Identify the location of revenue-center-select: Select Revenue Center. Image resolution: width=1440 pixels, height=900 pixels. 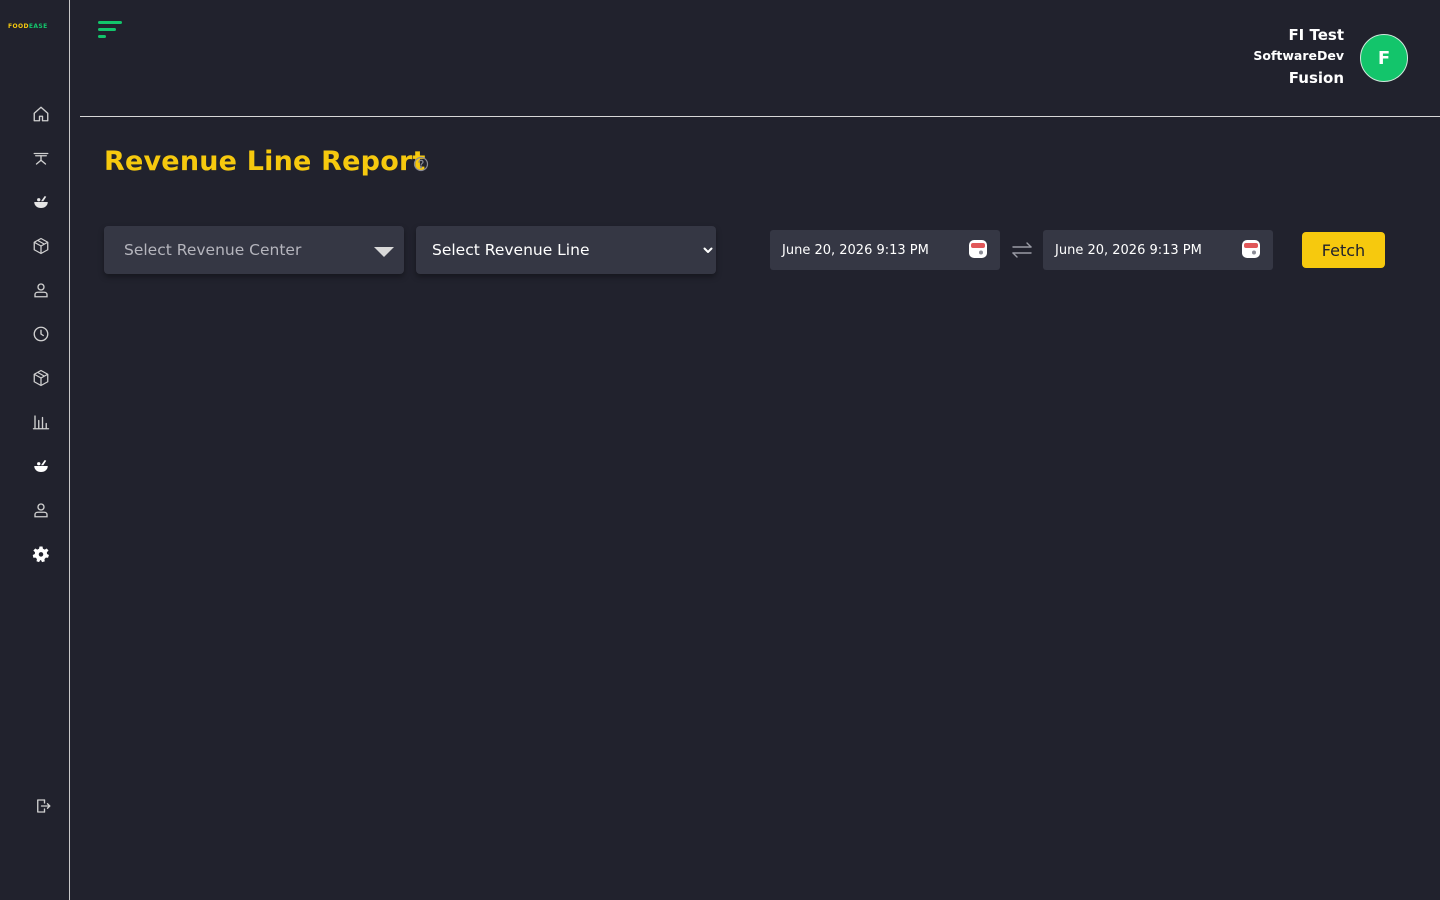
(254, 250).